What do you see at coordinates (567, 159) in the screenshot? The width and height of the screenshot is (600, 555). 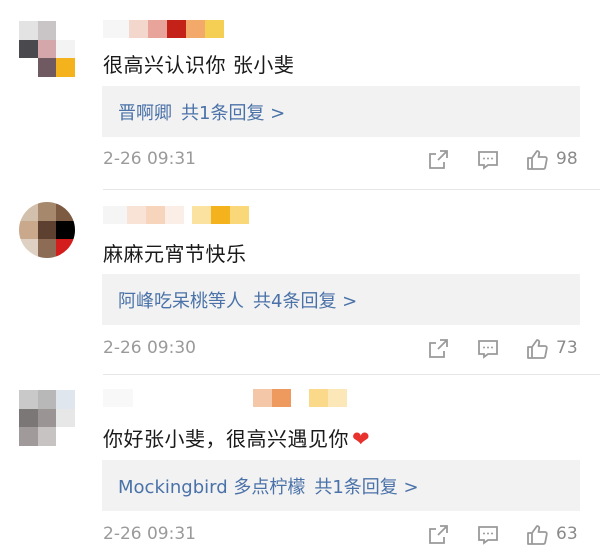 I see `like-count: 98` at bounding box center [567, 159].